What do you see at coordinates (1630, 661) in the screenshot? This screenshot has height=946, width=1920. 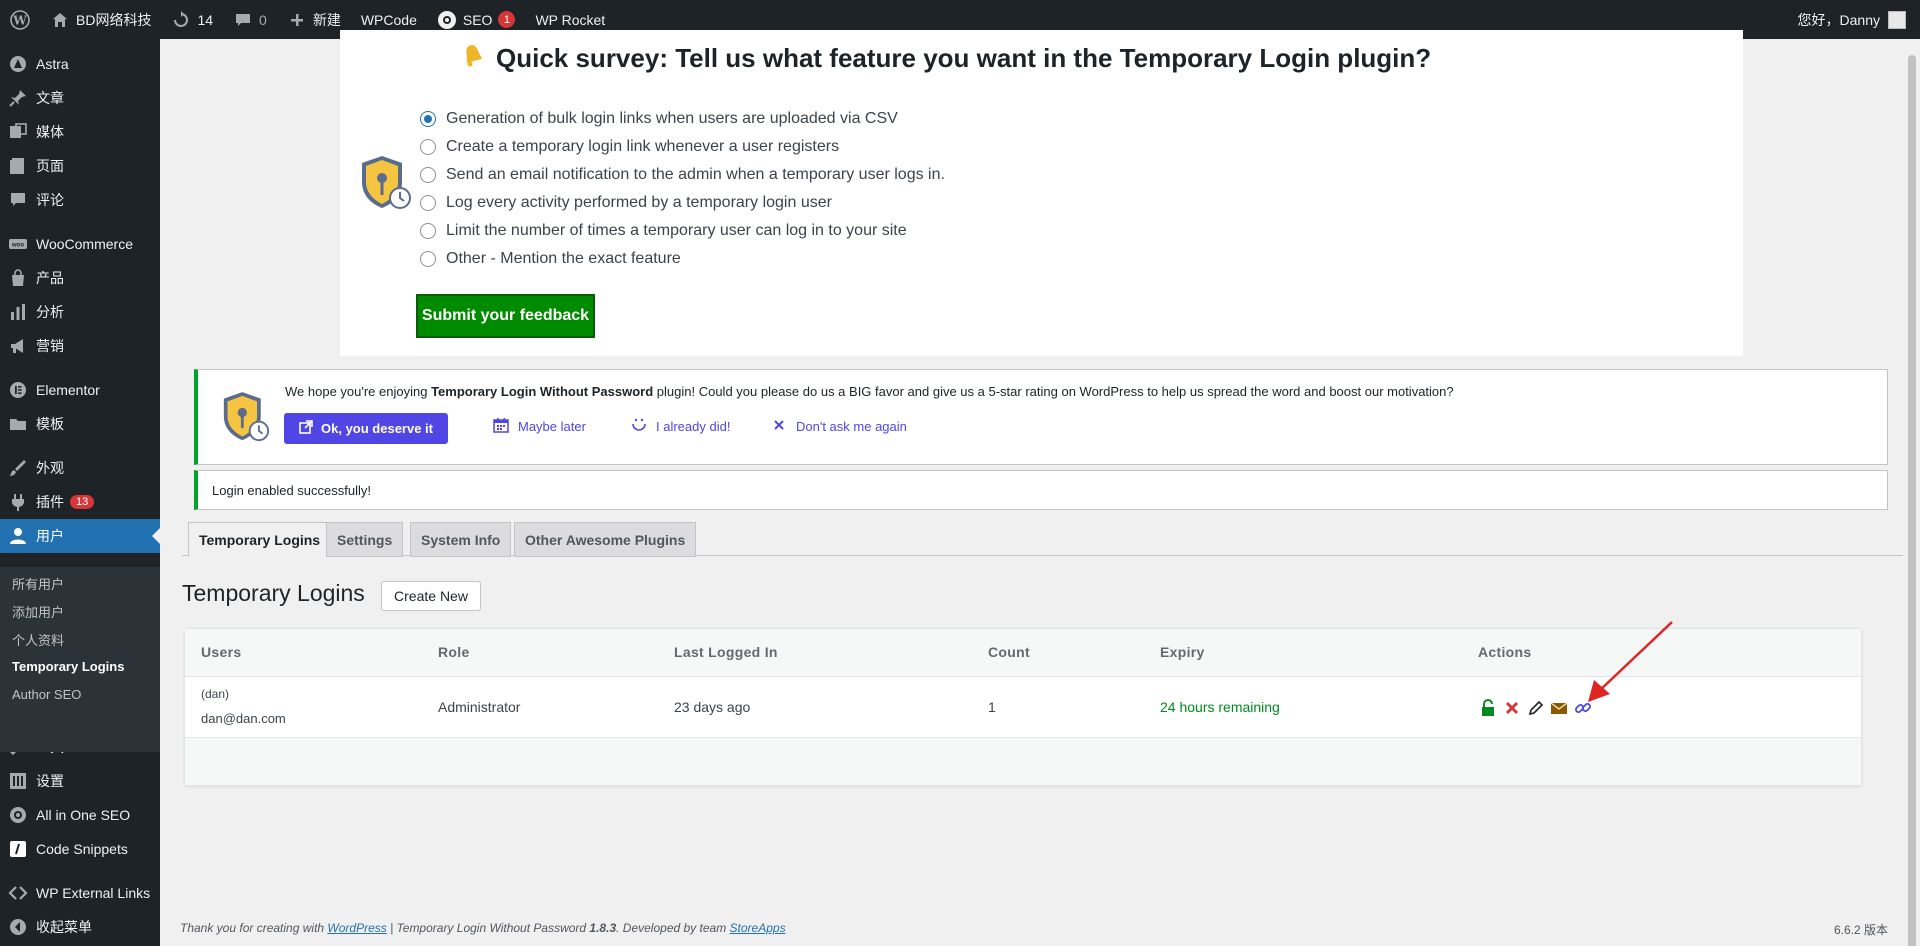 I see `red-arrow-annotation` at bounding box center [1630, 661].